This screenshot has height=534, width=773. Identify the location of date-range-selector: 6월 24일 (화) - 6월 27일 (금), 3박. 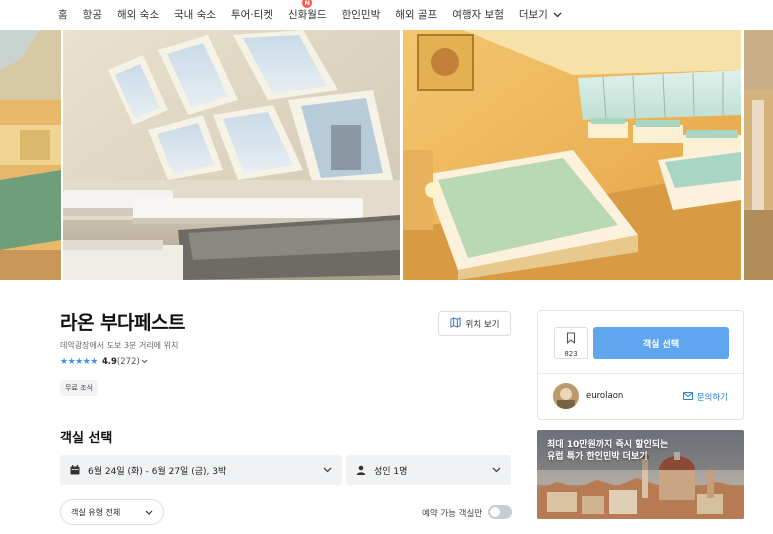
(201, 470).